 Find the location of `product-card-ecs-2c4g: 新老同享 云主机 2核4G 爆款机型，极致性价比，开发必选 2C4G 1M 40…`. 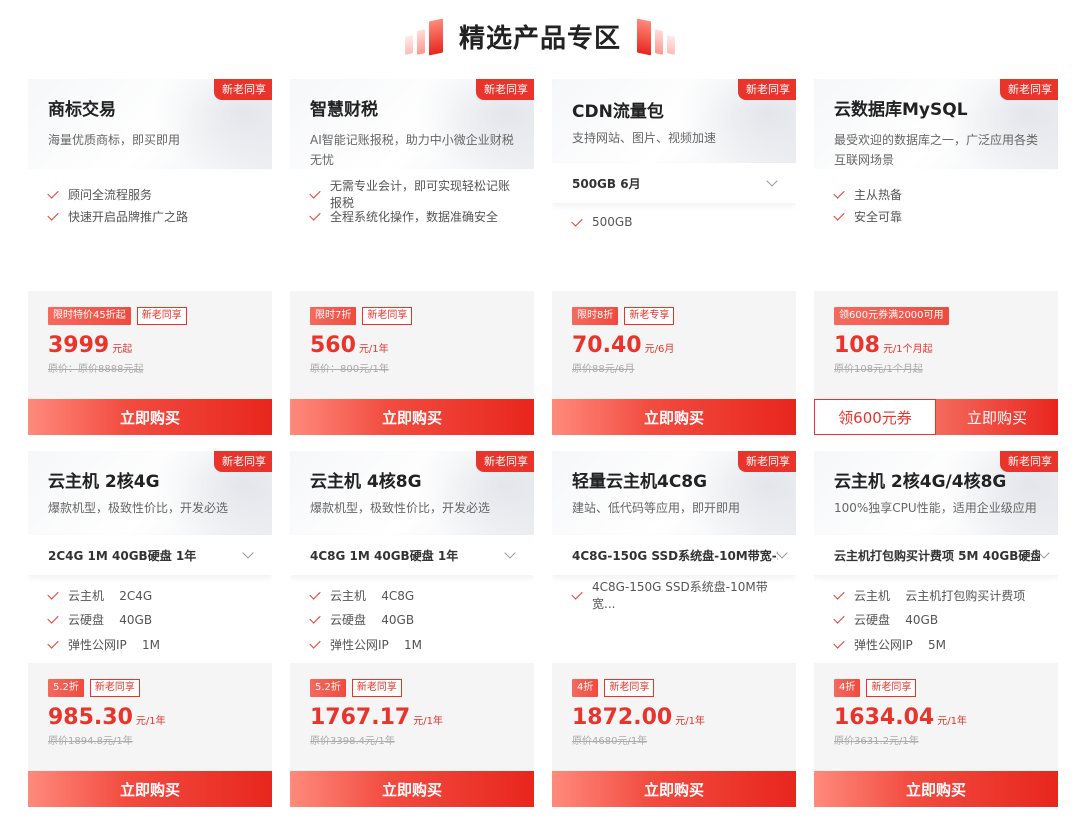

product-card-ecs-2c4g: 新老同享 云主机 2核4G 爆款机型，极致性价比，开发必选 2C4G 1M 40… is located at coordinates (150, 629).